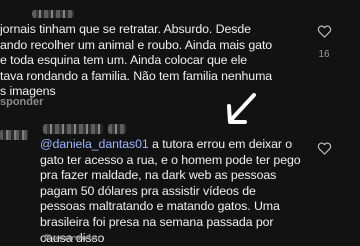 This screenshot has height=246, width=360. I want to click on like-count: 16, so click(324, 54).